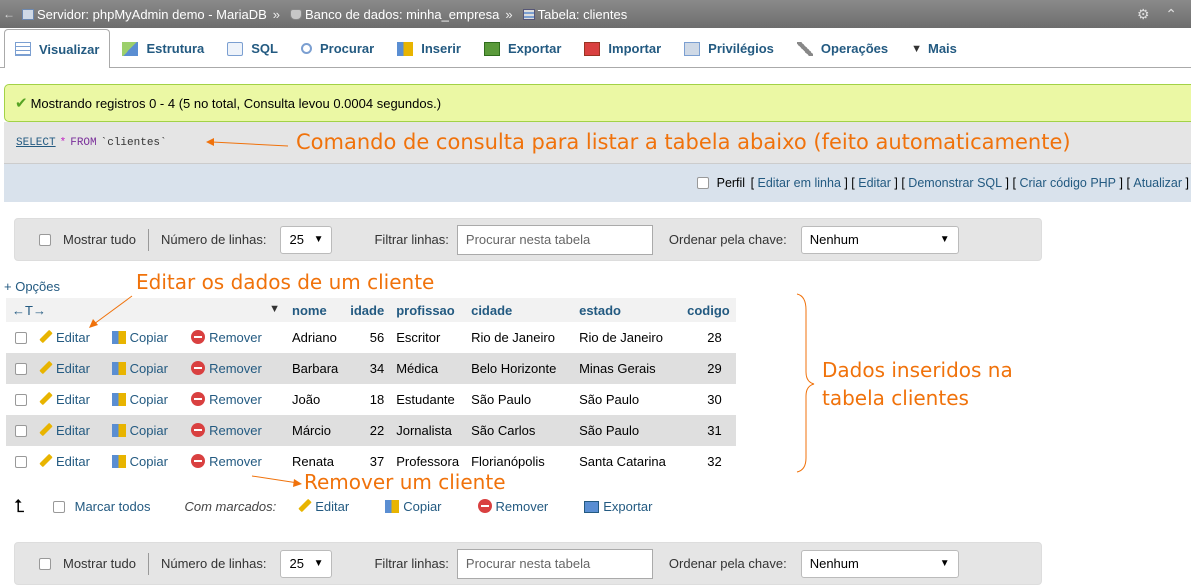  I want to click on pencil-icon, so click(46, 367).